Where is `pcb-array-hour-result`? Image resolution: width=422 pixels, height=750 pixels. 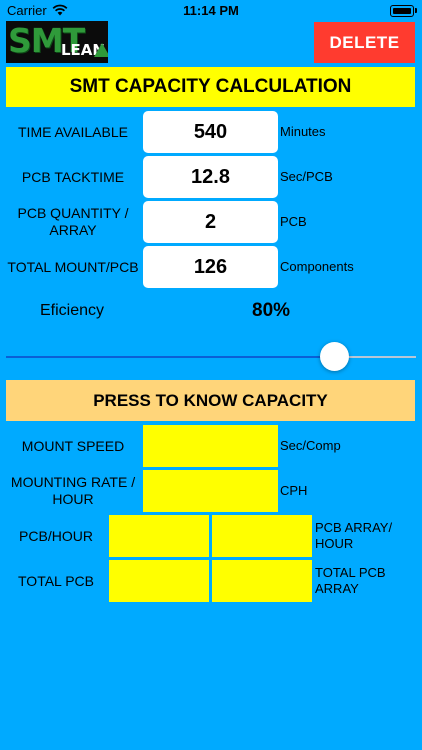 pcb-array-hour-result is located at coordinates (262, 536).